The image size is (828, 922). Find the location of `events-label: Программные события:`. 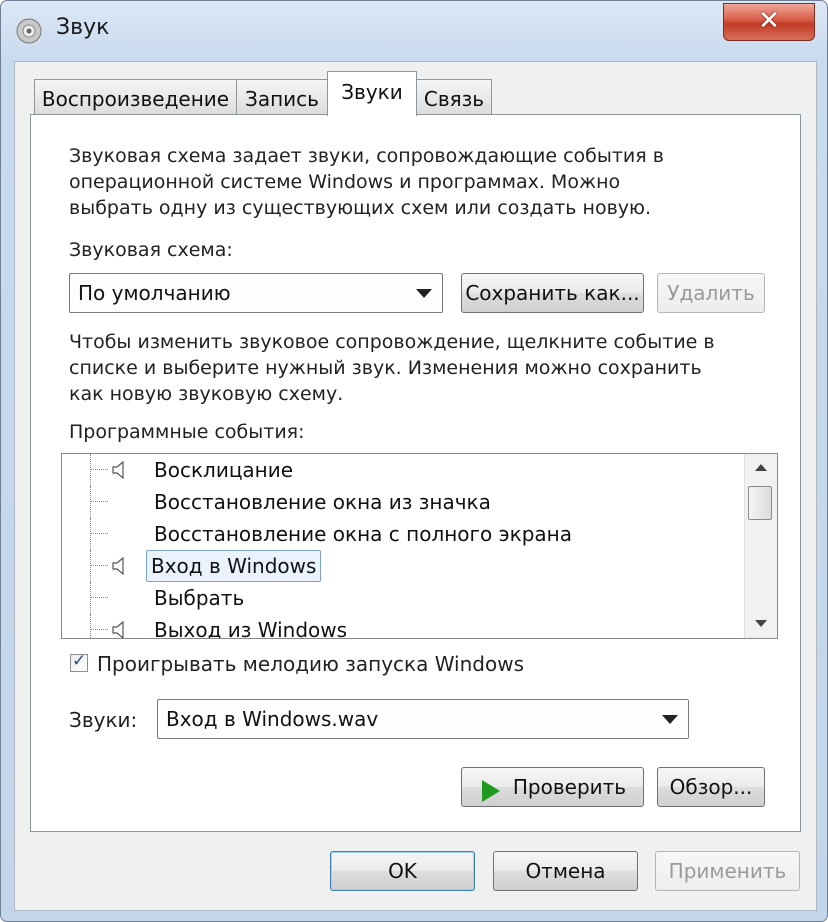

events-label: Программные события: is located at coordinates (187, 432).